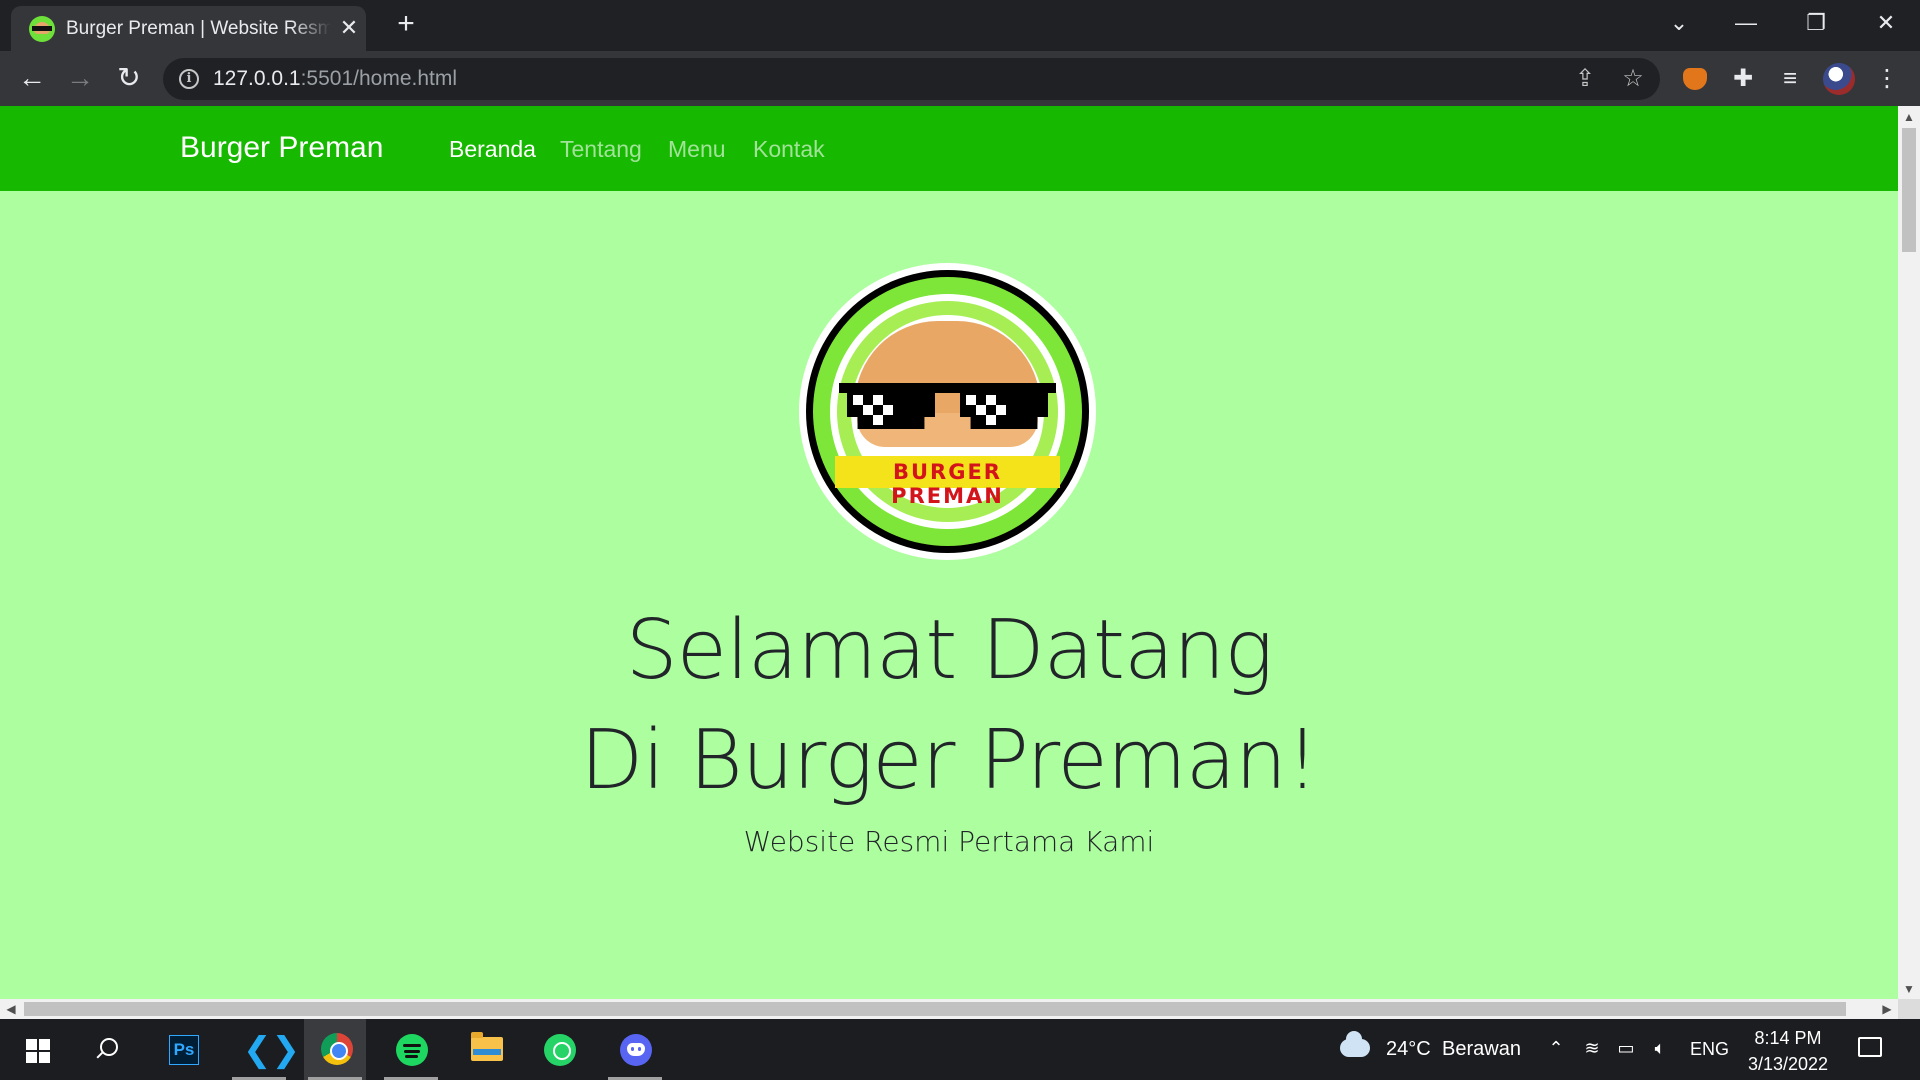  What do you see at coordinates (1408, 1049) in the screenshot?
I see `weather-temperature: 24°C` at bounding box center [1408, 1049].